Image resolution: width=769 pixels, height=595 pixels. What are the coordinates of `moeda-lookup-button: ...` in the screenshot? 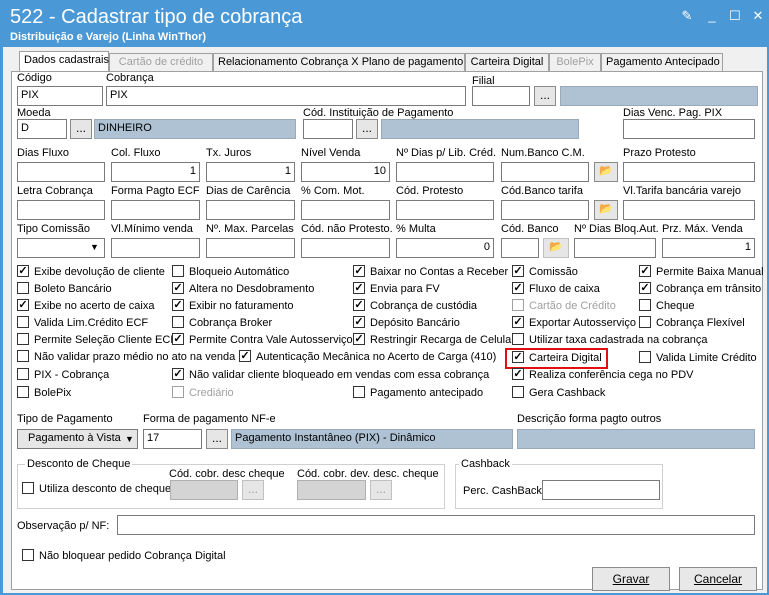 It's located at (81, 129).